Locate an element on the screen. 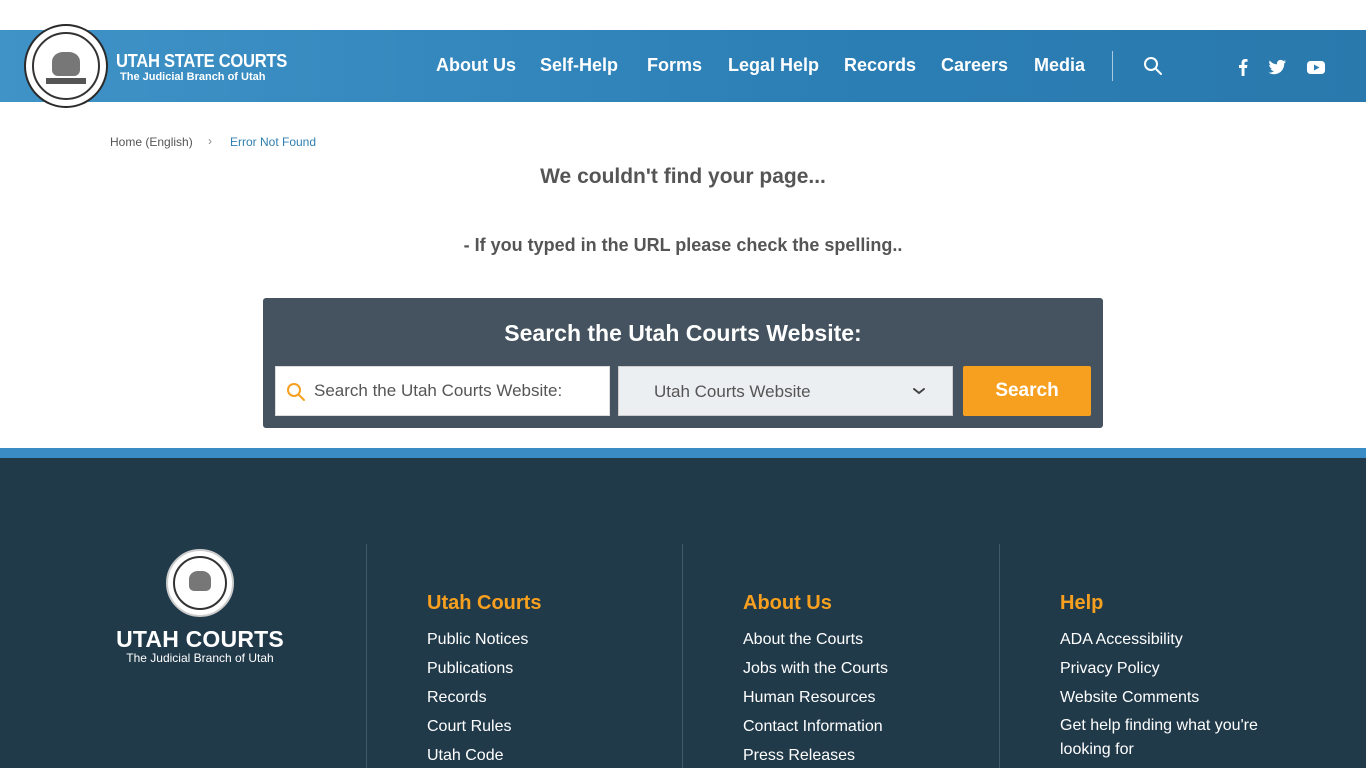 The width and height of the screenshot is (1366, 770). nav-careers: Careers is located at coordinates (974, 65).